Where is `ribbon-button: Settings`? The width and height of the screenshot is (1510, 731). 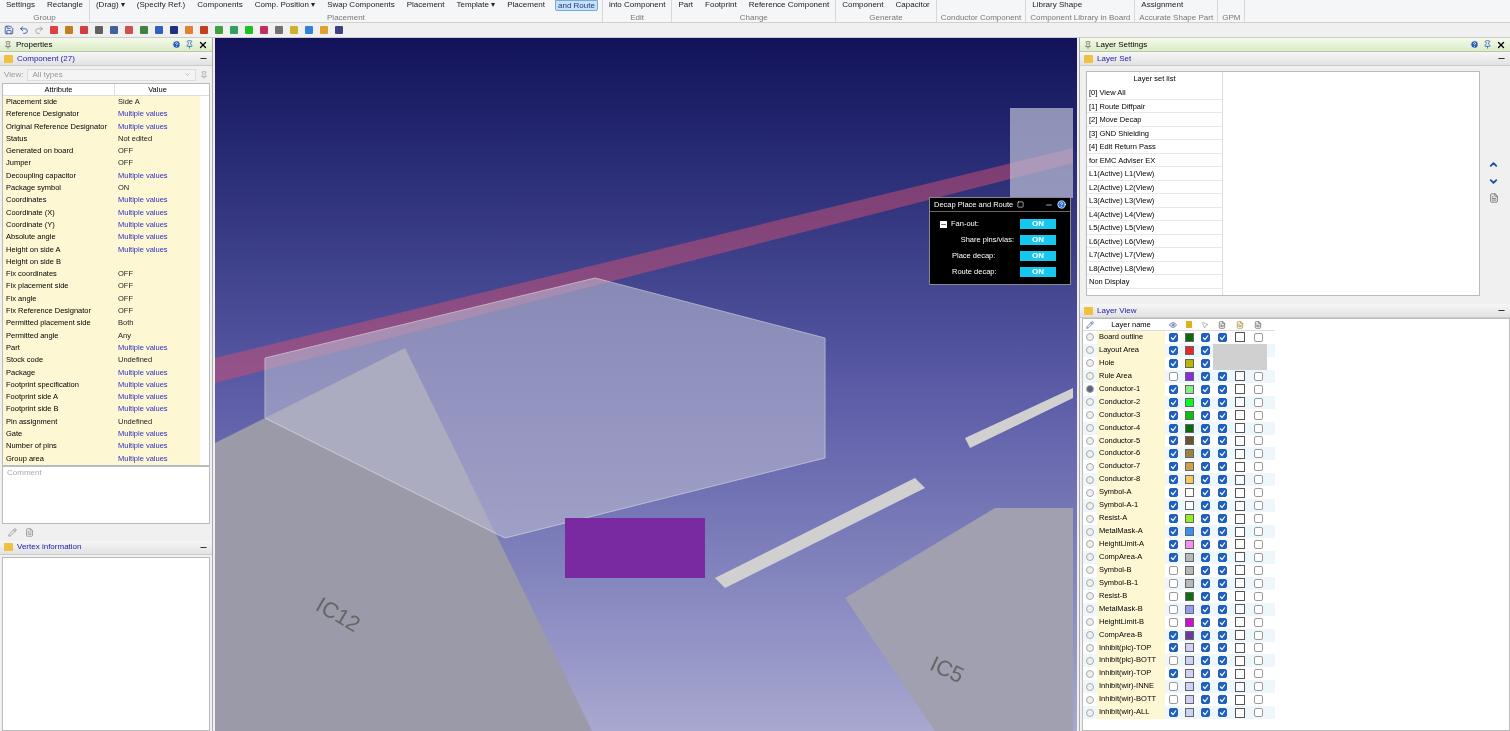 ribbon-button: Settings is located at coordinates (20, 4).